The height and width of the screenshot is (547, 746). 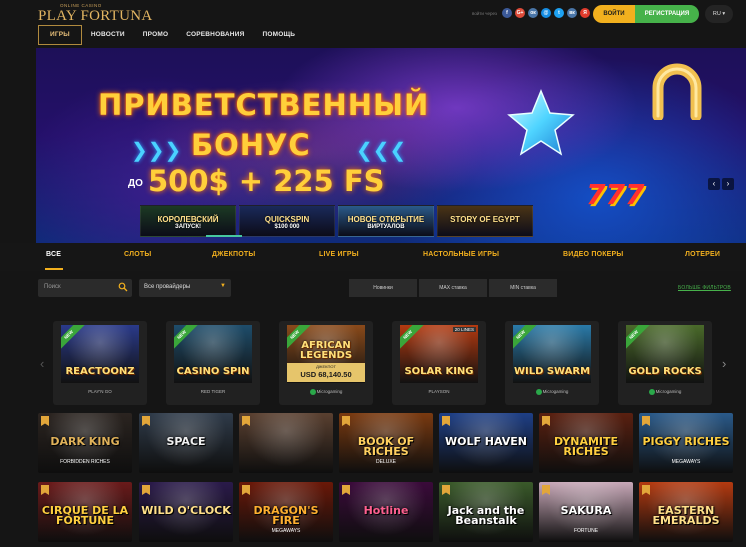 What do you see at coordinates (559, 13) in the screenshot?
I see `twitter-icon: t` at bounding box center [559, 13].